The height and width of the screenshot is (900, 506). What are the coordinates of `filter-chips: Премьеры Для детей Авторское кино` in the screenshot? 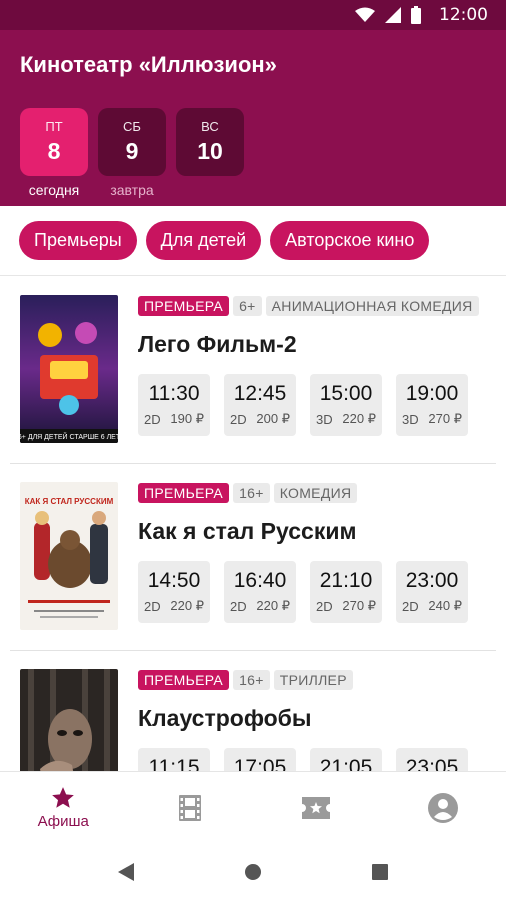 It's located at (253, 241).